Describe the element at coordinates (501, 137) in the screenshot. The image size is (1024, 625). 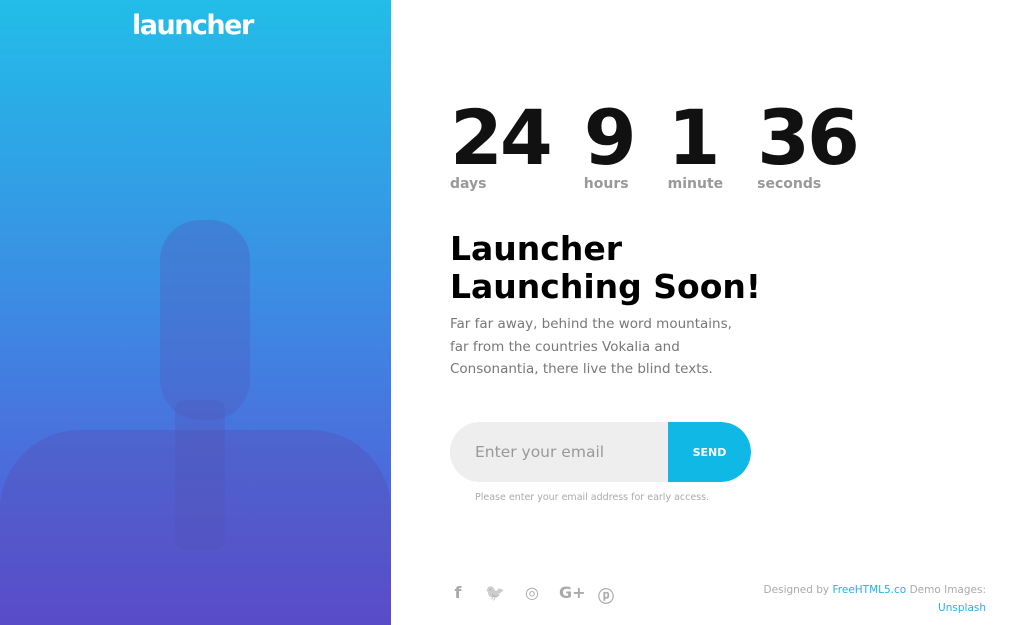
I see `days-value: 24` at that location.